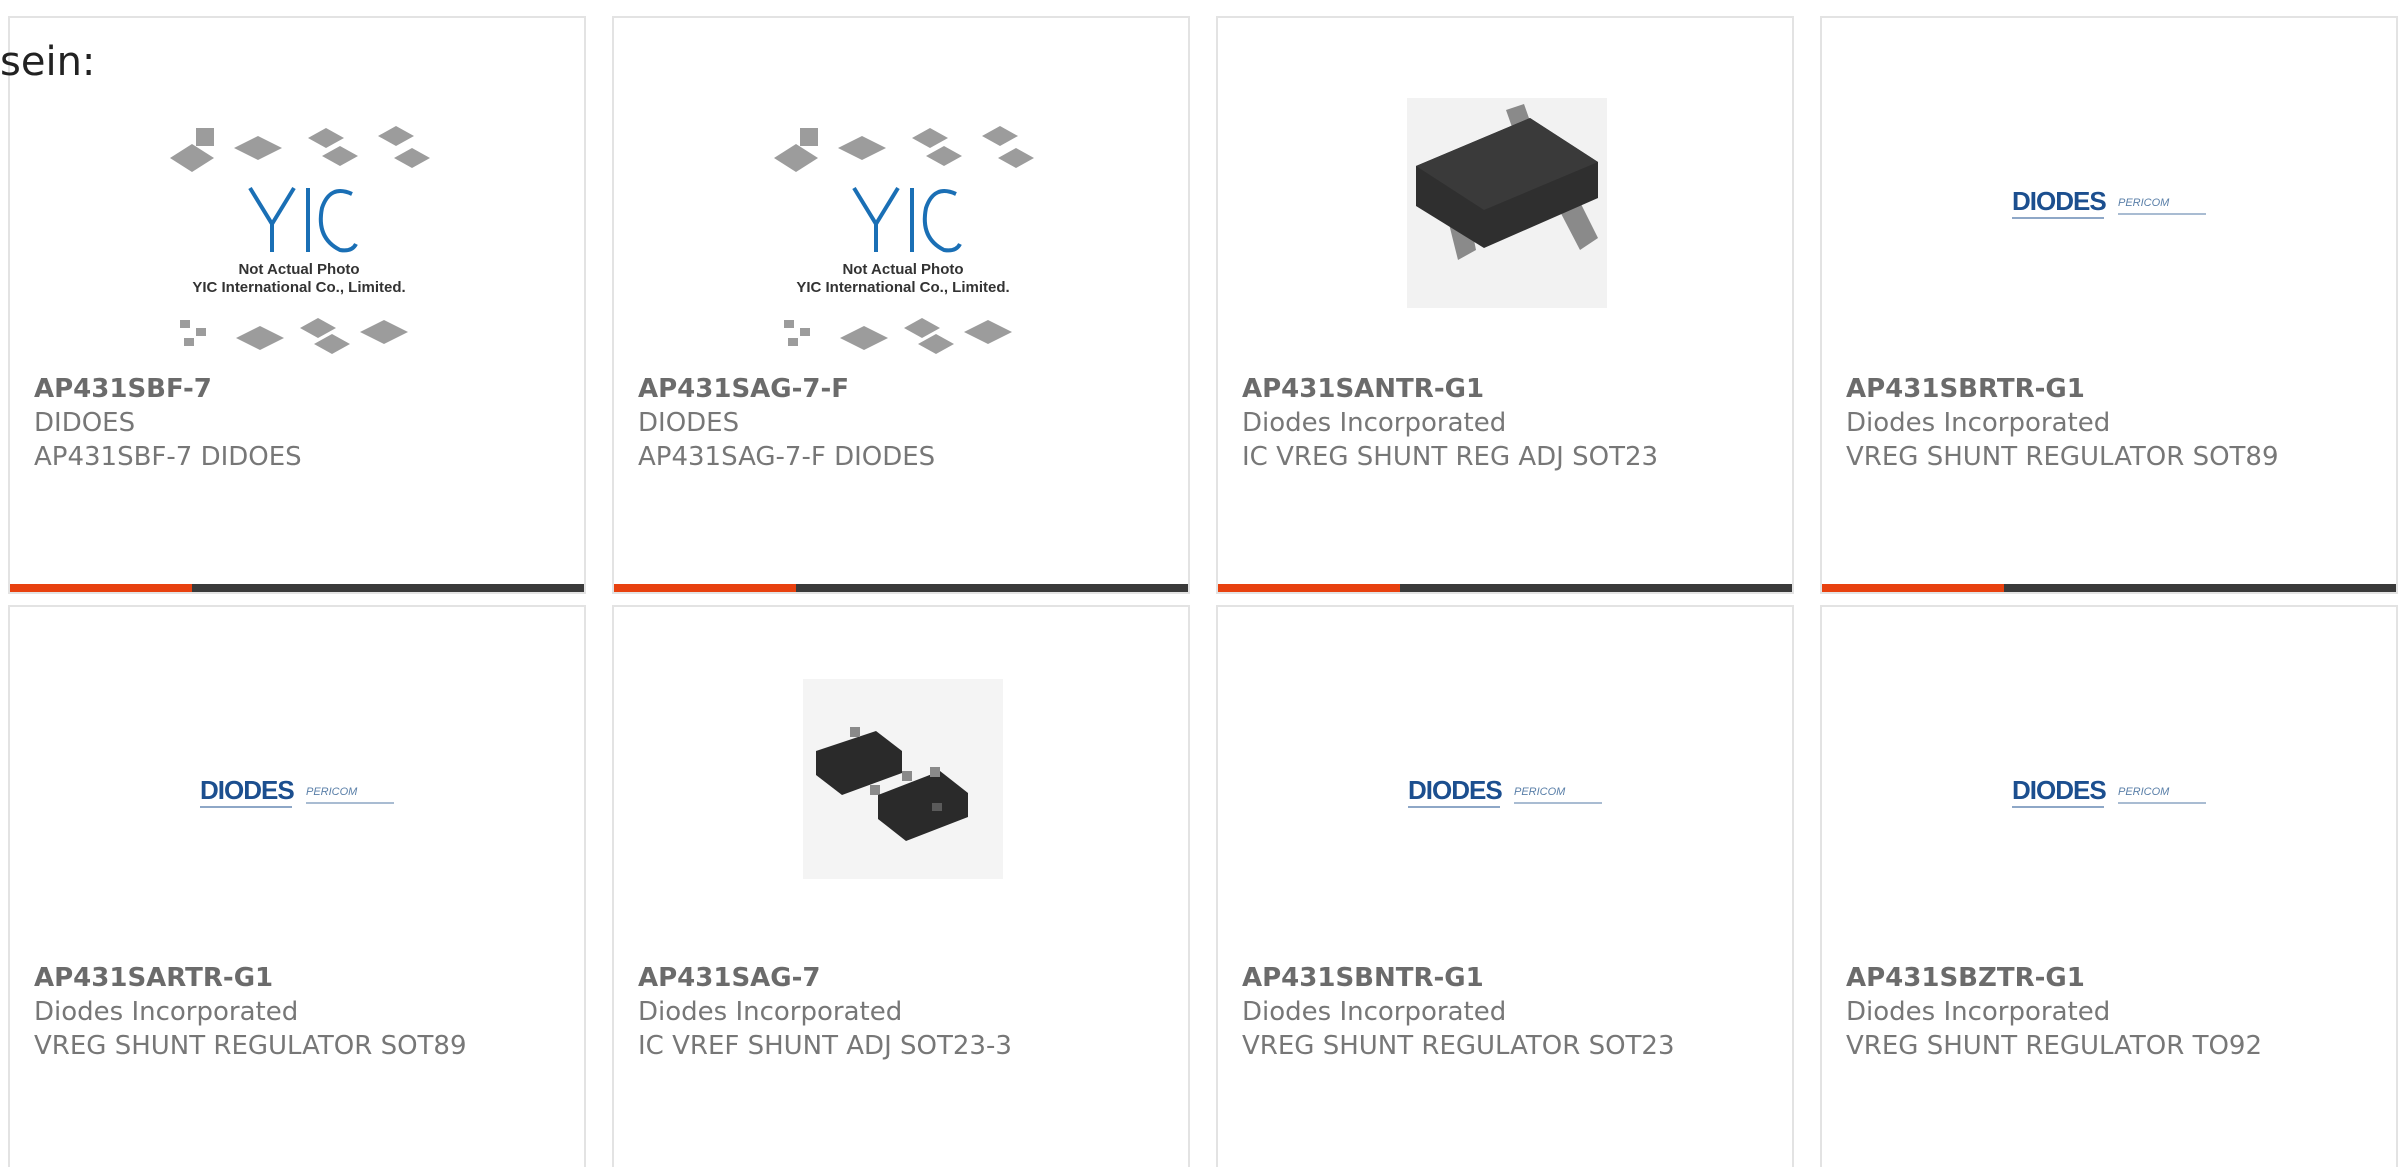  What do you see at coordinates (304, 978) in the screenshot?
I see `part-number-link: AP431SARTR-G1` at bounding box center [304, 978].